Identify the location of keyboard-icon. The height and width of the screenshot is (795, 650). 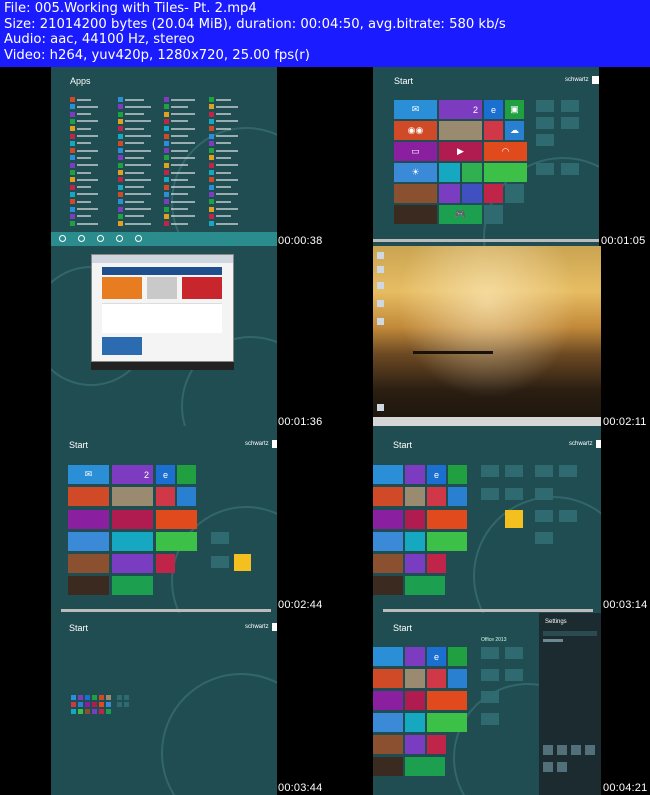
(562, 767).